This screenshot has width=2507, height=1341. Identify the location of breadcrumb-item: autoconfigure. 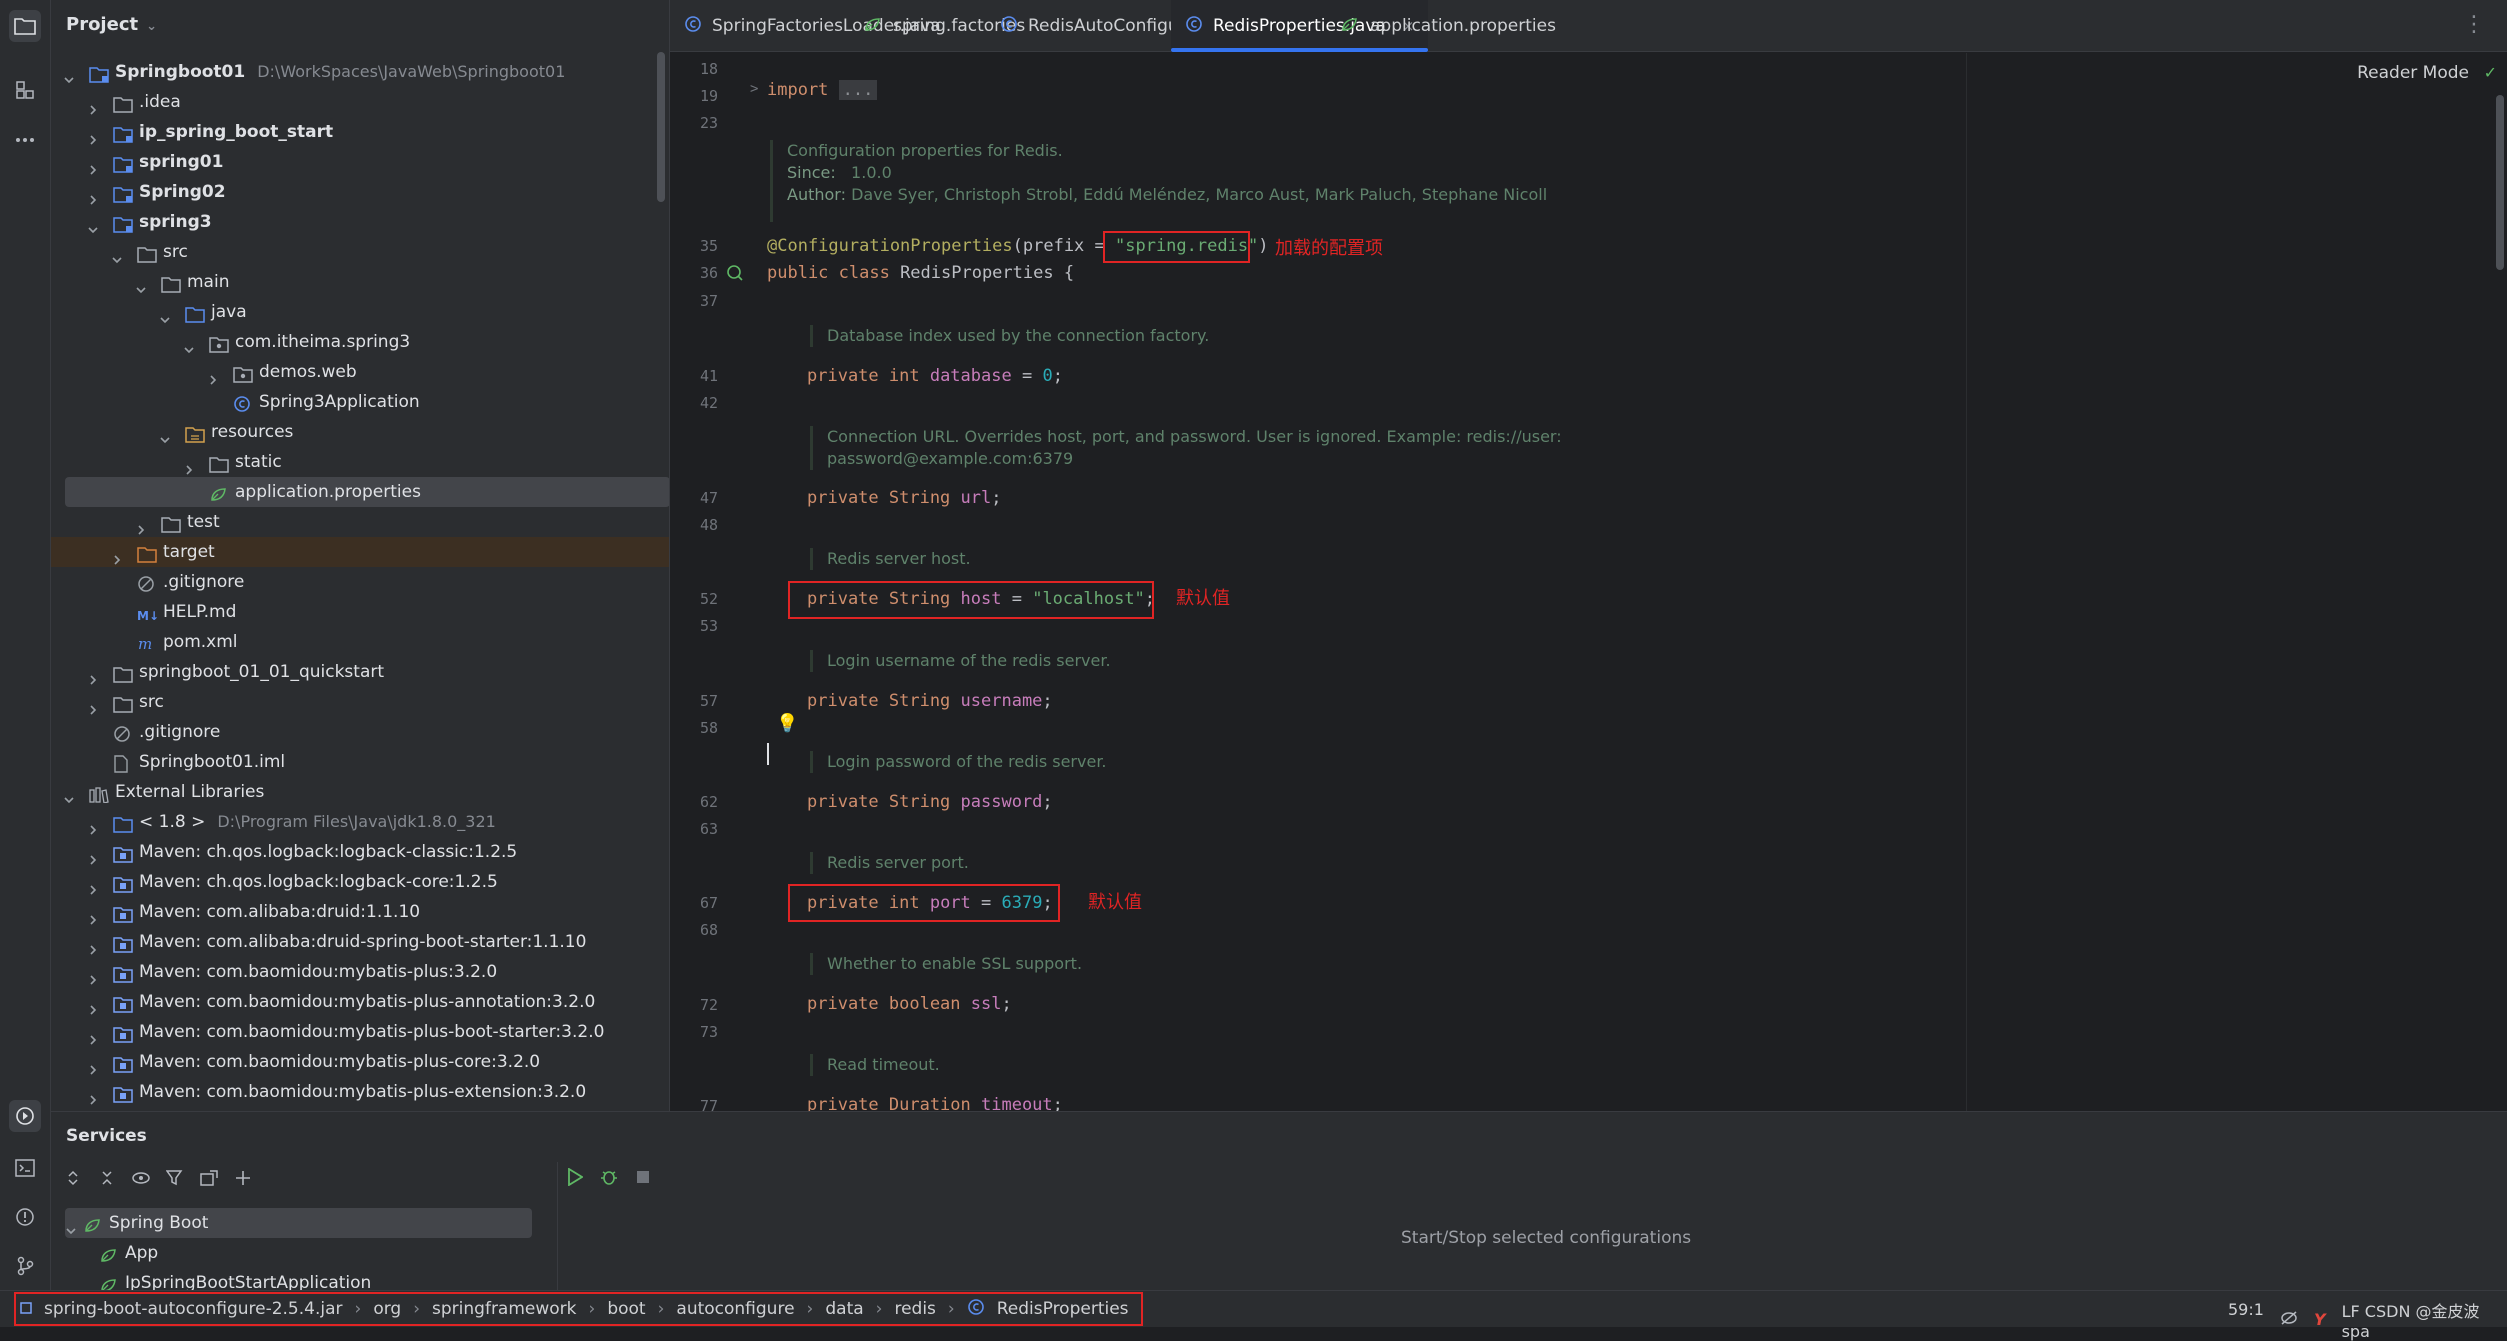
(735, 1309).